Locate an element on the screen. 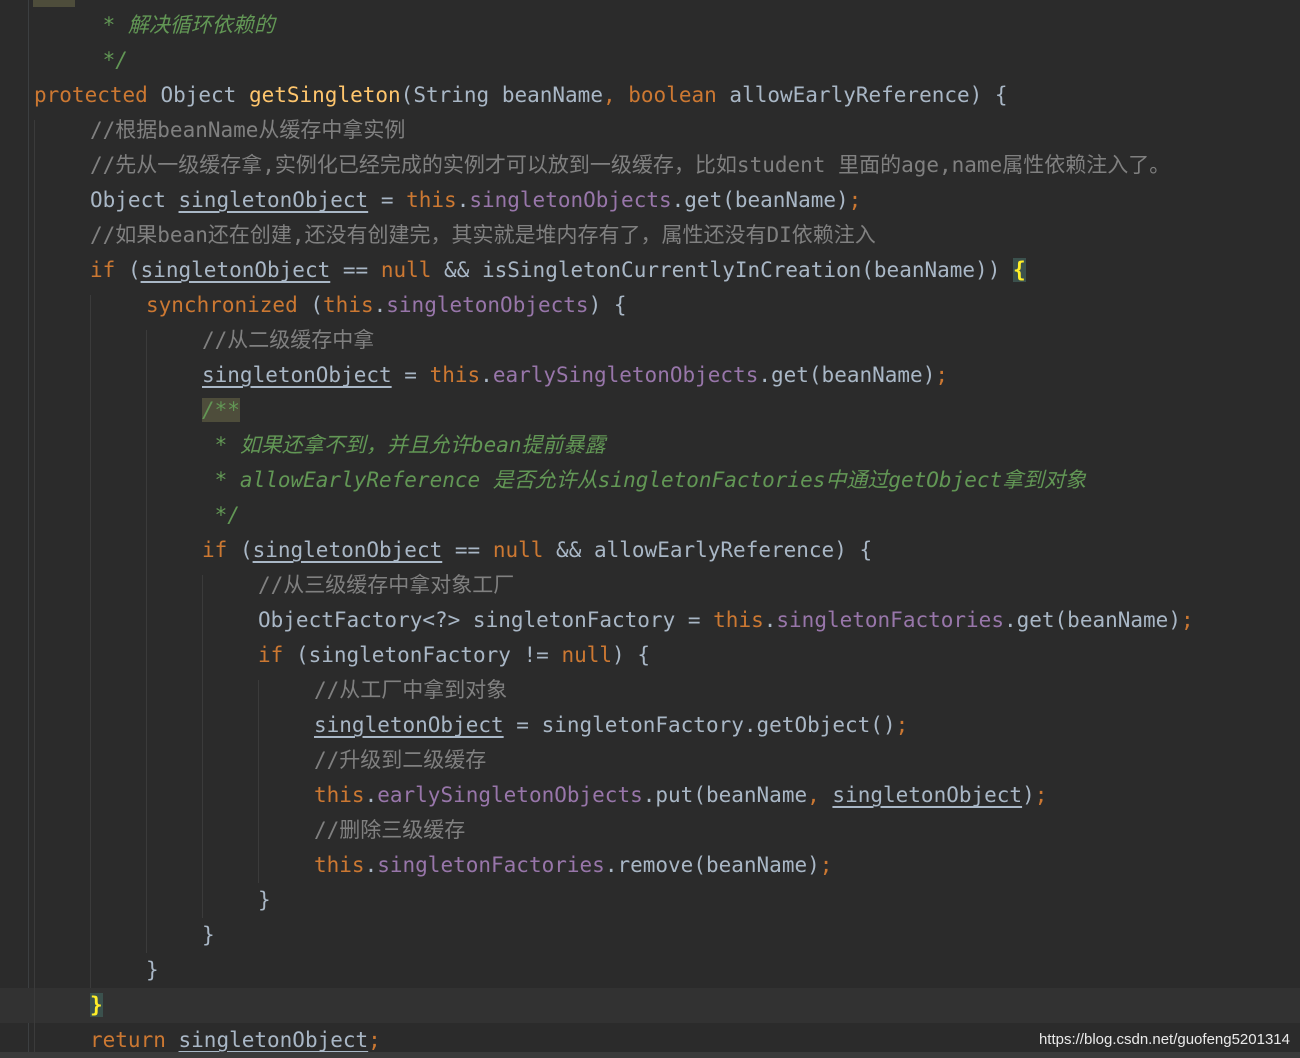 The image size is (1300, 1058). code-token: //从二级缓存中拿 is located at coordinates (288, 340).